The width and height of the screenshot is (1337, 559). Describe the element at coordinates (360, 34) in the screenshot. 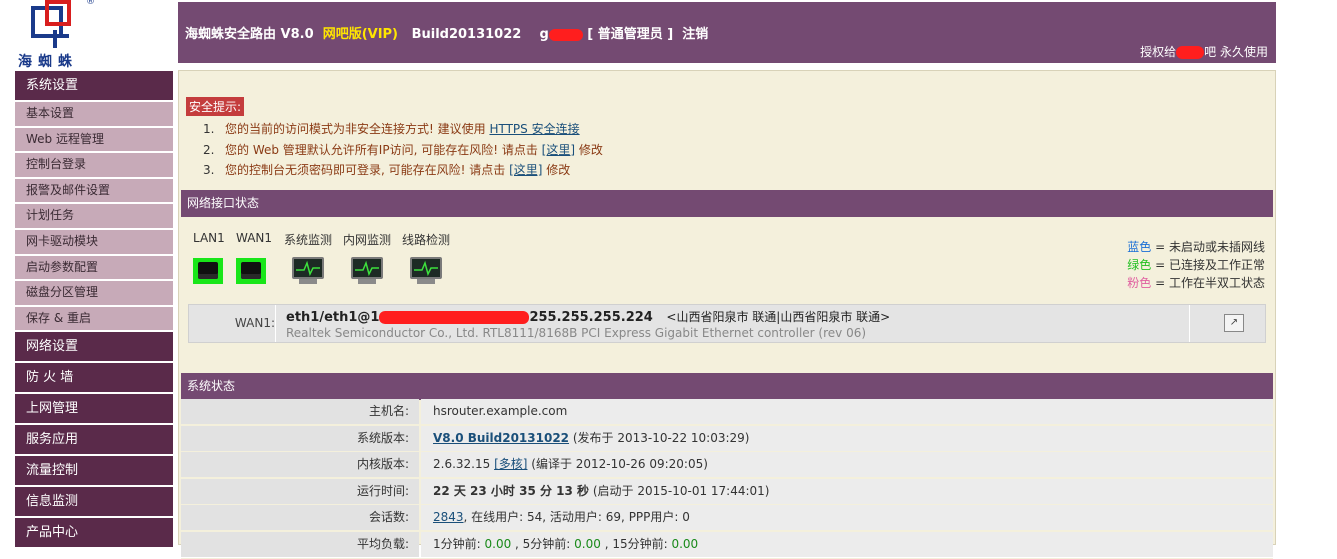

I see `edition-label: 网吧版(VIP)` at that location.